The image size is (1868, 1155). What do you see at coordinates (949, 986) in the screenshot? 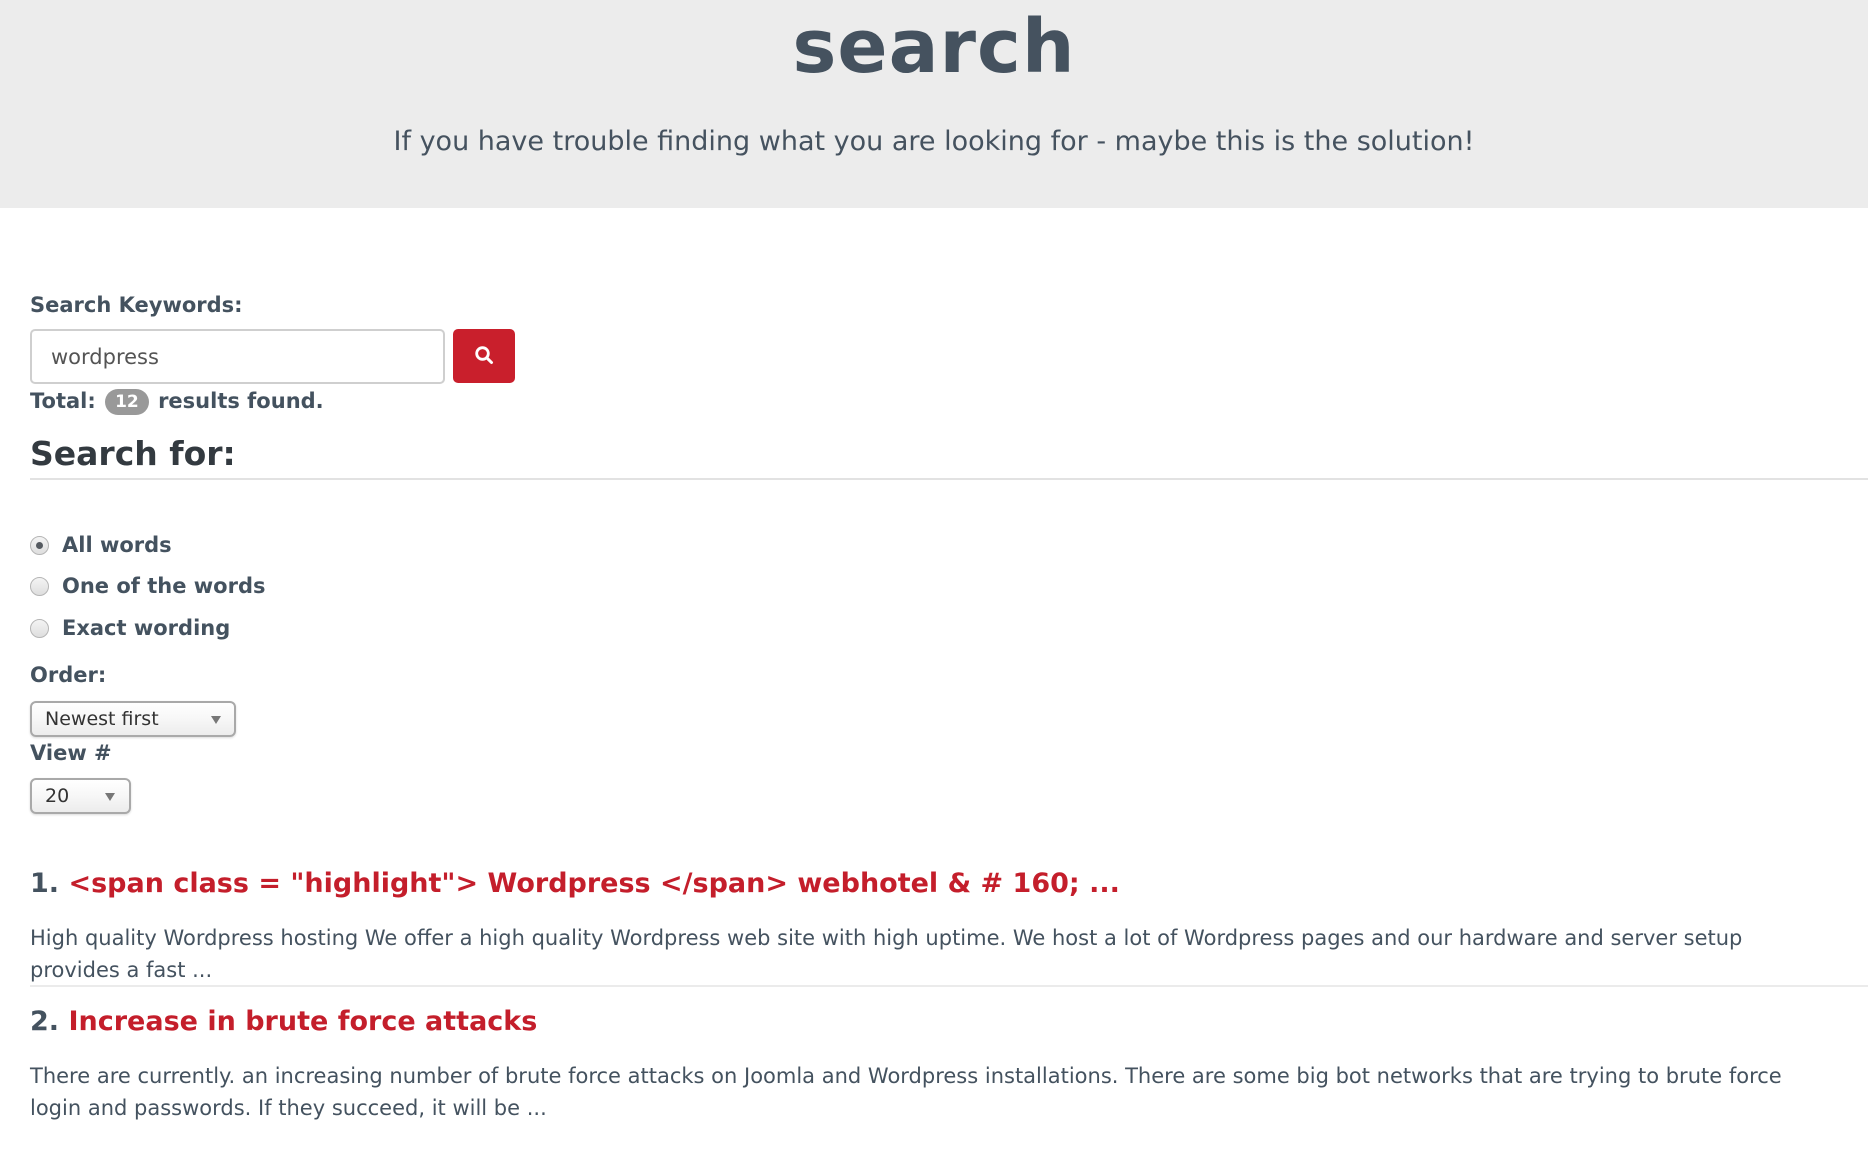
I see `result-divider` at bounding box center [949, 986].